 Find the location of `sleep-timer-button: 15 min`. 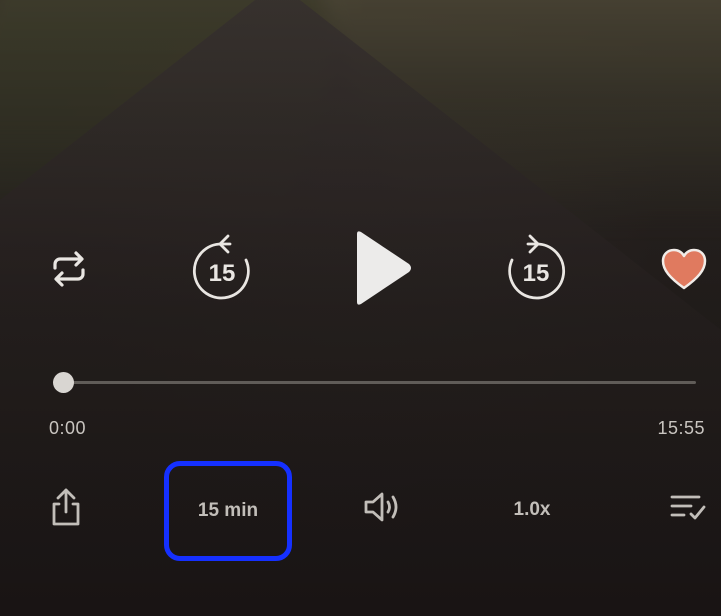

sleep-timer-button: 15 min is located at coordinates (228, 511).